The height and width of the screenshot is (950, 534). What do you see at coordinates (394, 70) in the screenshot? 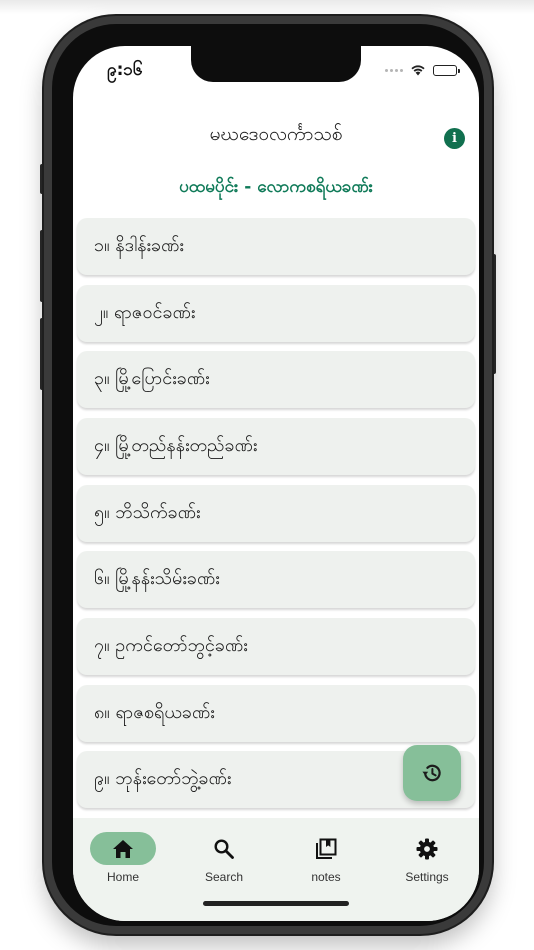
I see `cellular-signal-icon` at bounding box center [394, 70].